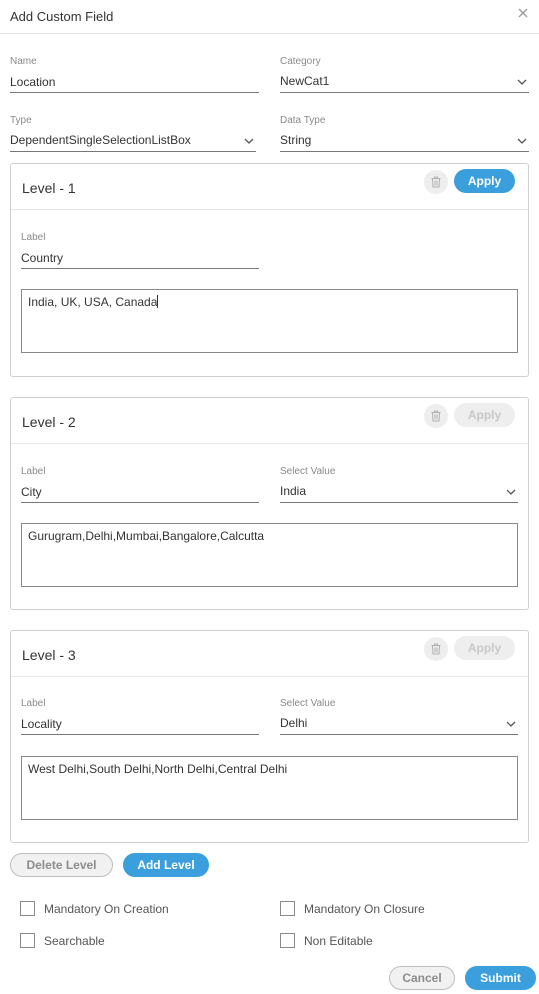  I want to click on level-3-select-text: Delhi, so click(294, 723).